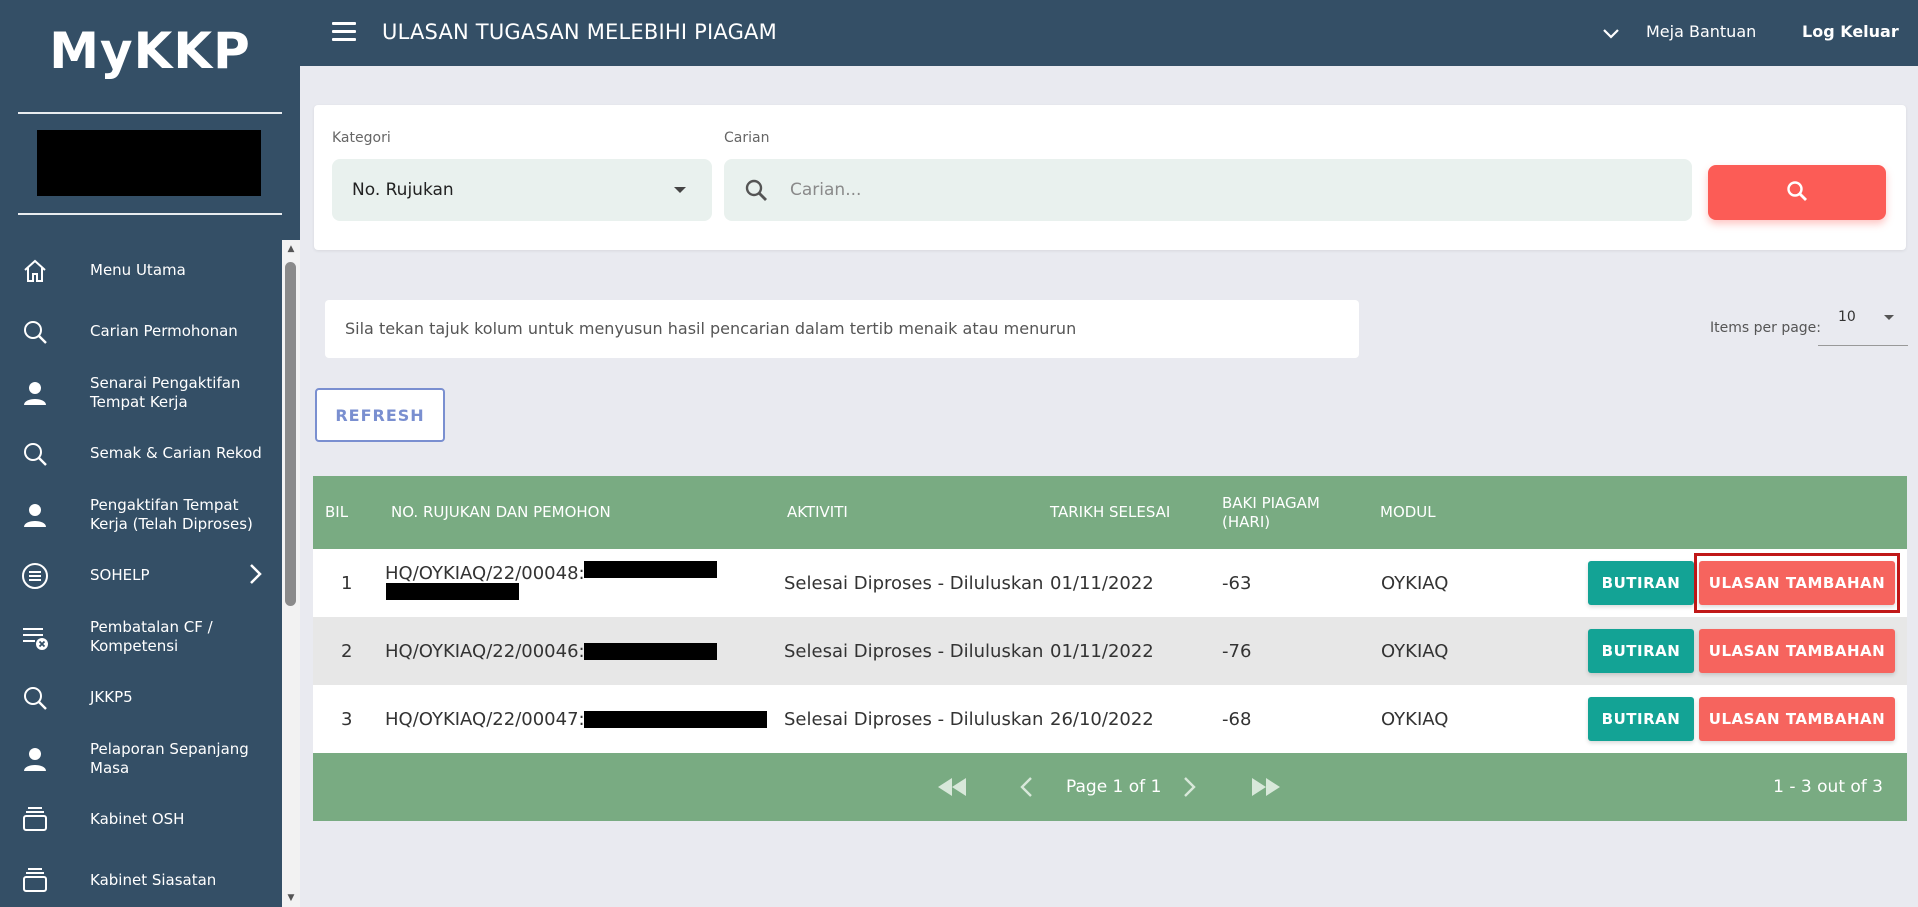 This screenshot has height=907, width=1918. What do you see at coordinates (1230, 190) in the screenshot?
I see `search-input` at bounding box center [1230, 190].